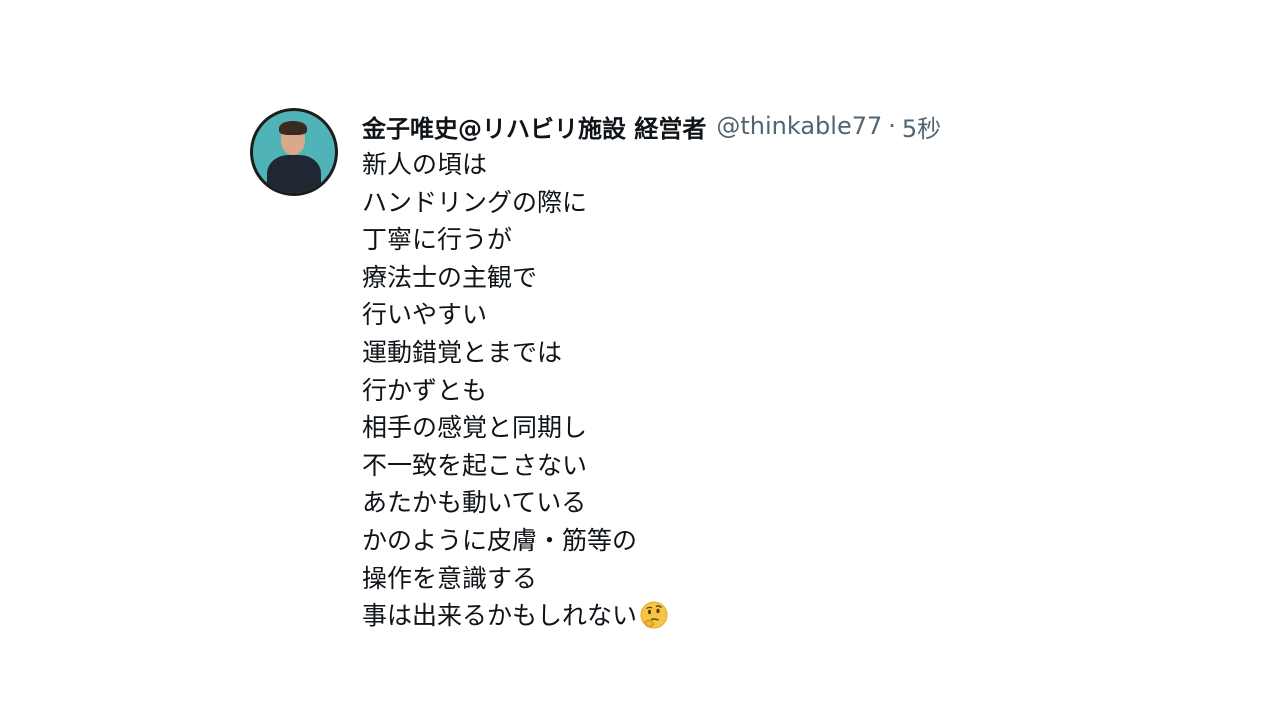  What do you see at coordinates (500, 540) in the screenshot?
I see `tweet-line: かのように皮膚・筋等の` at bounding box center [500, 540].